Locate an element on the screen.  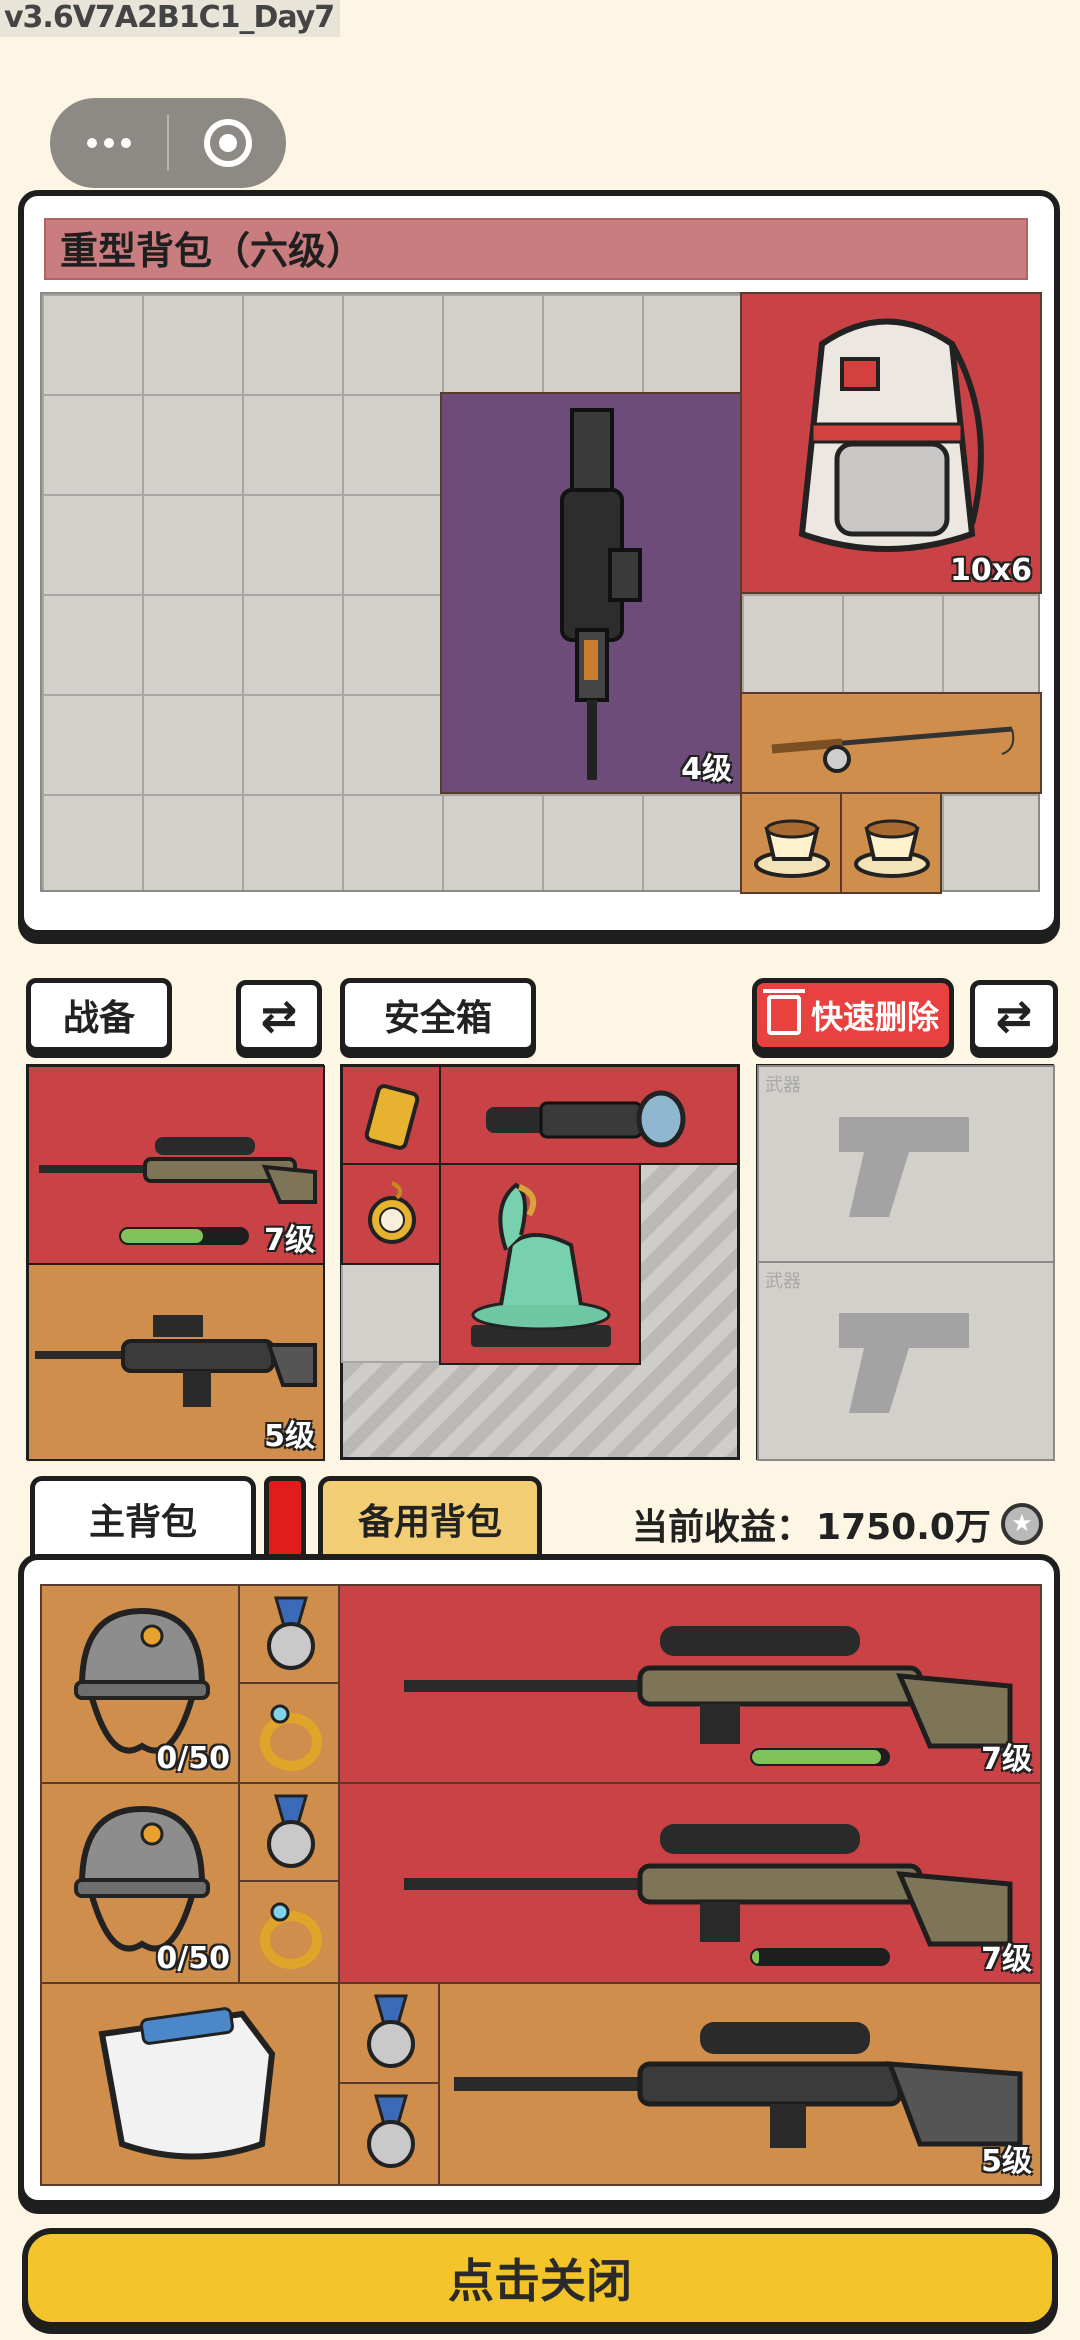
assault-rifle-icon is located at coordinates (601, 594).